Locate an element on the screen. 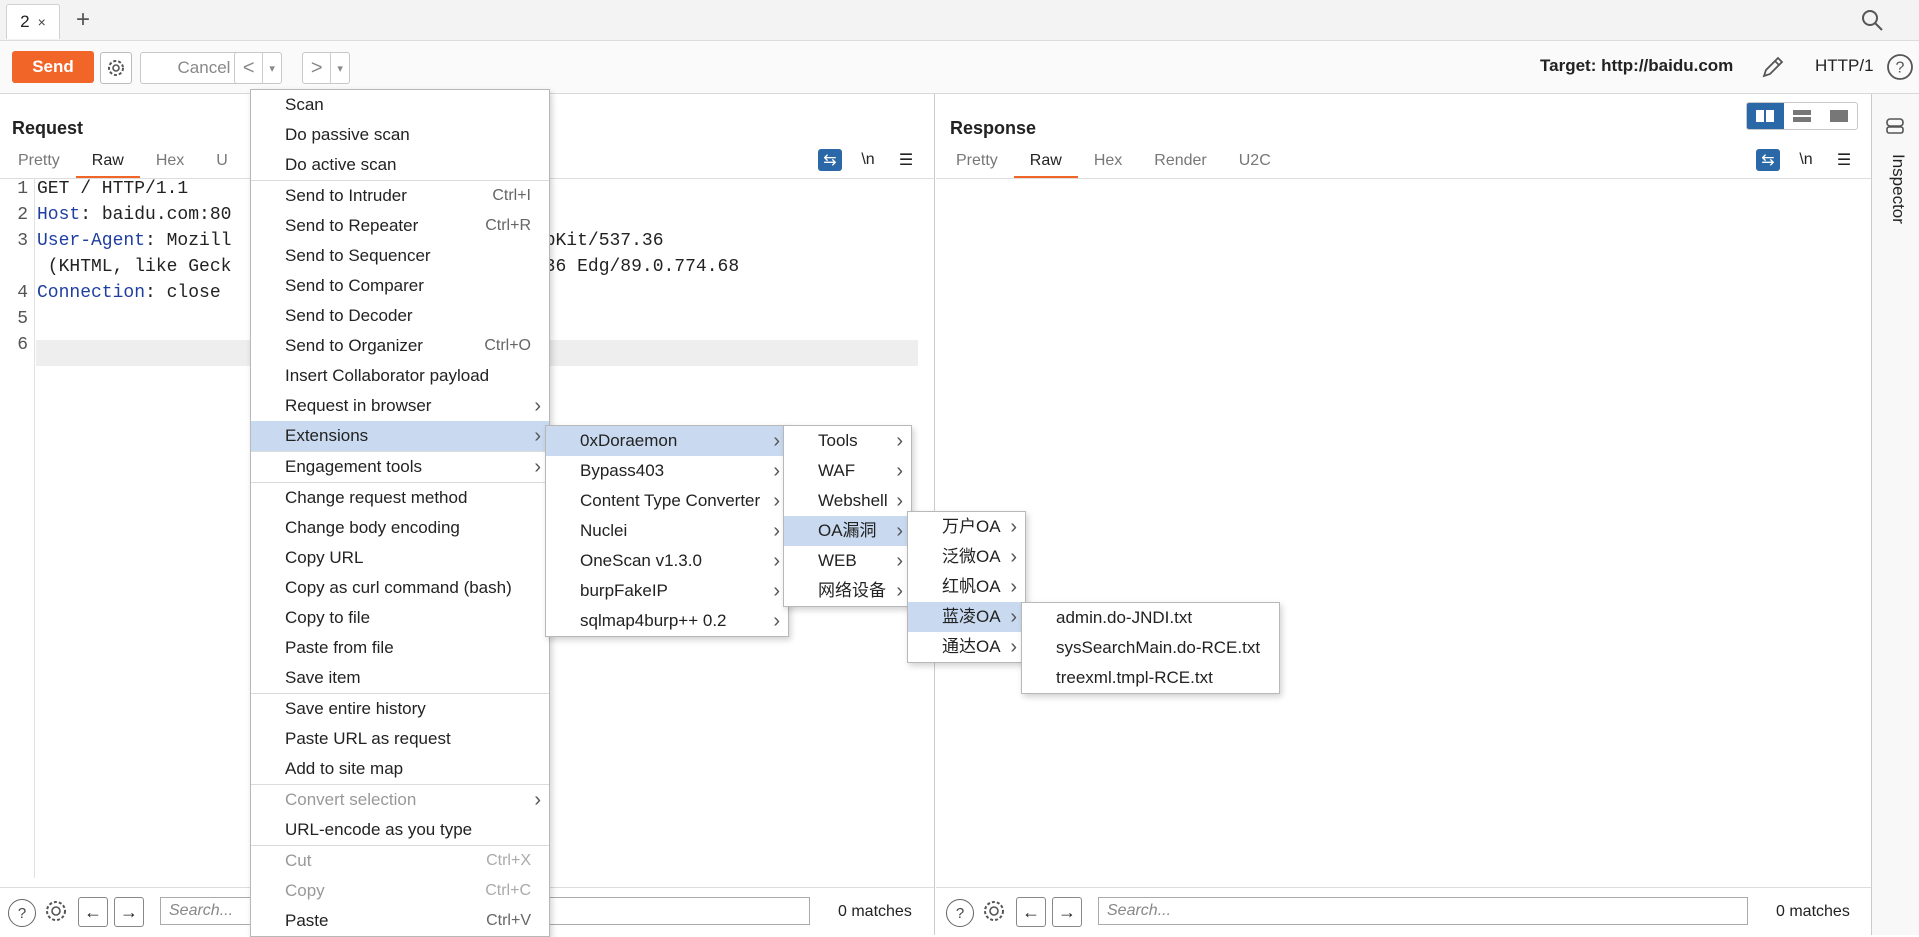 The image size is (1919, 937). oa-item-wanhu: 万户OA is located at coordinates (966, 527).